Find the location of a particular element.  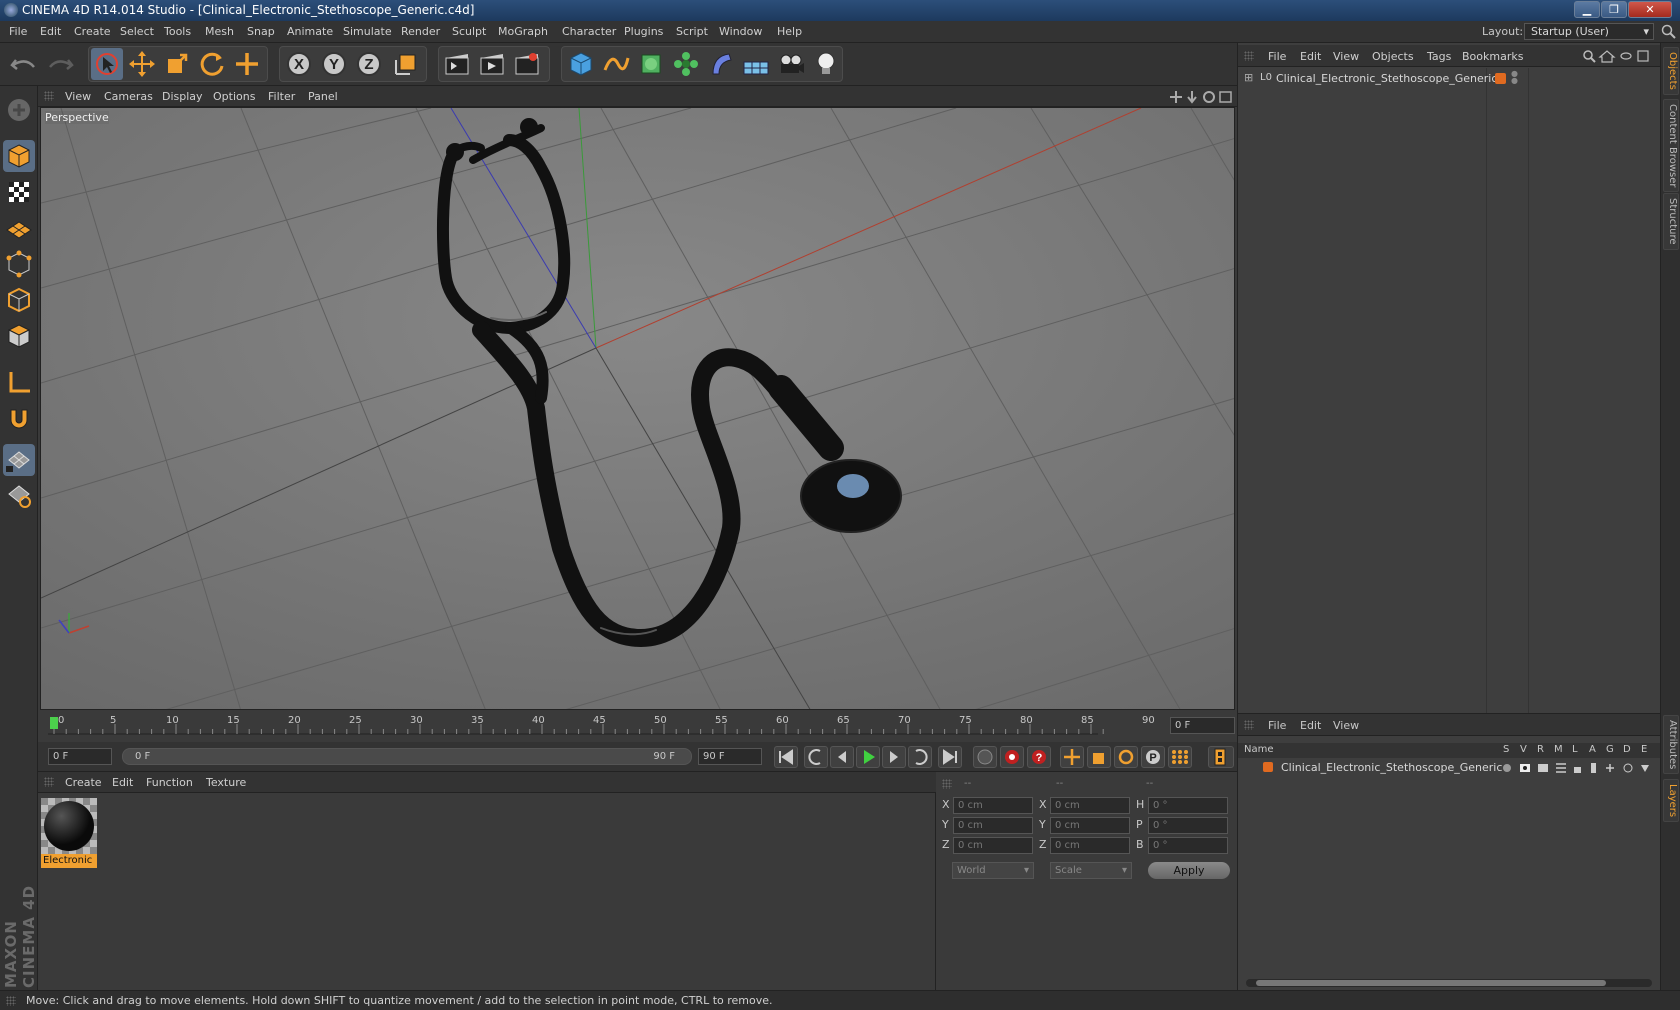

size-x-field: 0 cm is located at coordinates (1090, 805).